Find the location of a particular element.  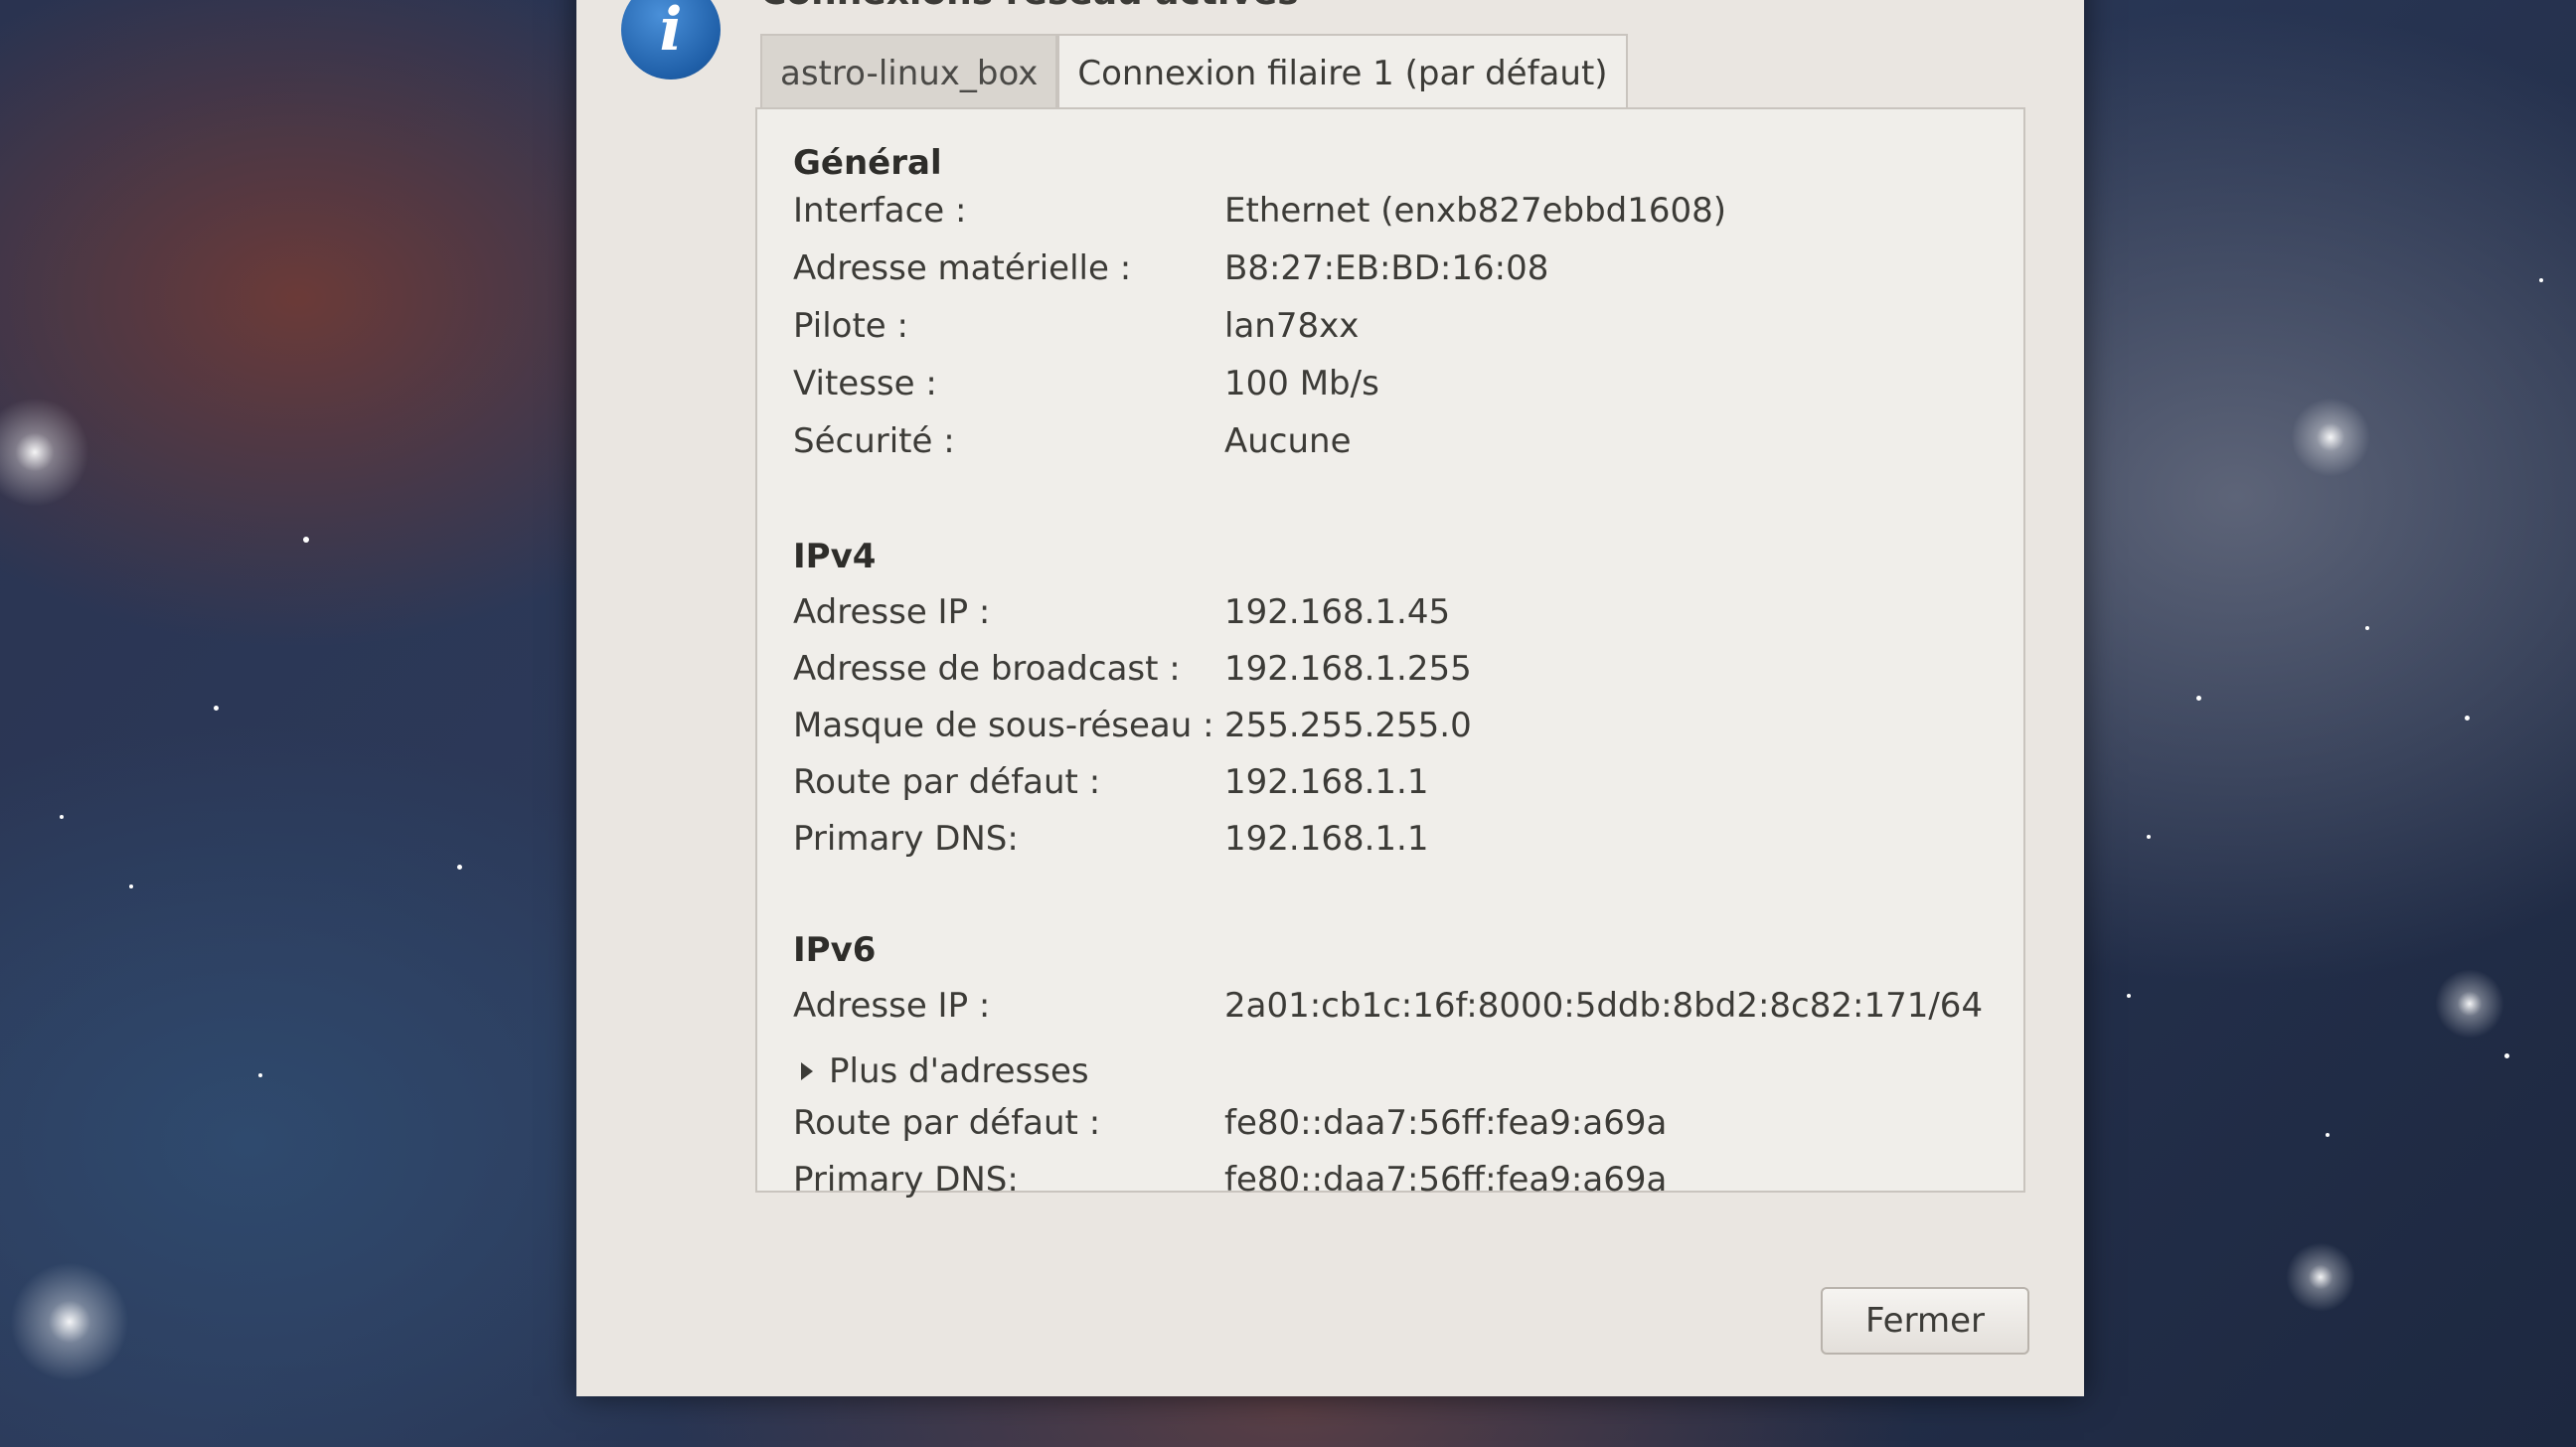

ipv6-heading: IPv6 is located at coordinates (835, 950).